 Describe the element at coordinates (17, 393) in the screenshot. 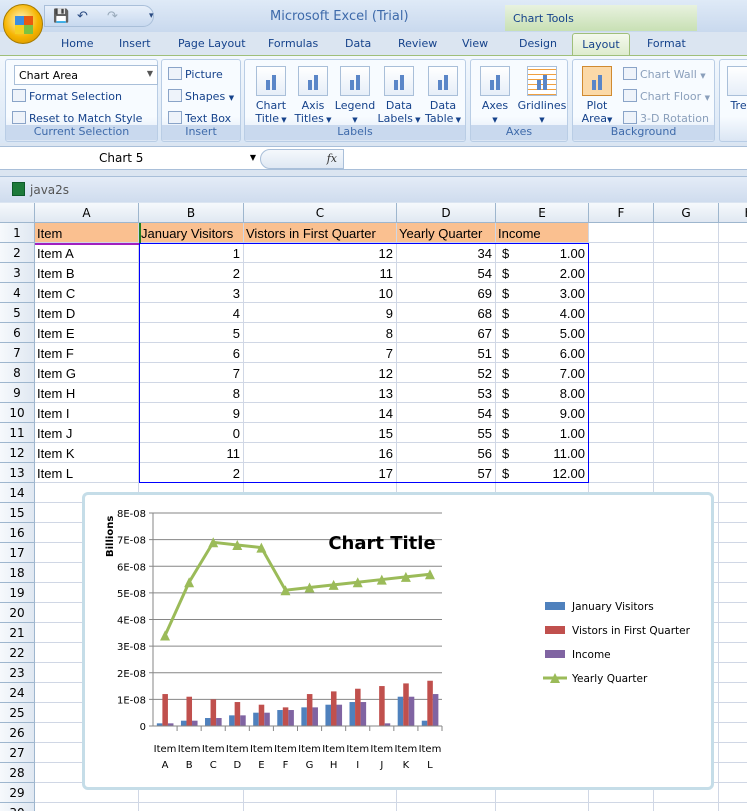

I see `row-header-9: 9` at that location.